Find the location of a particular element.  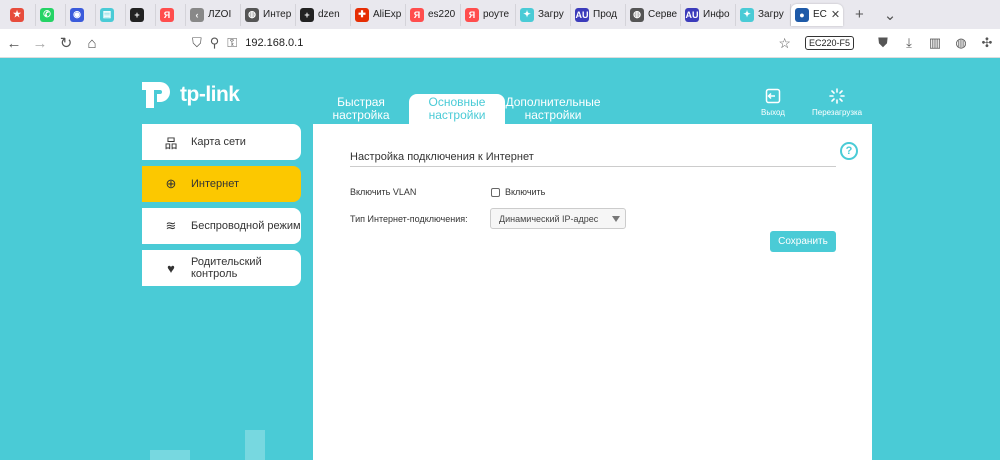

browser-tab: ● EC ✕ is located at coordinates (817, 14).